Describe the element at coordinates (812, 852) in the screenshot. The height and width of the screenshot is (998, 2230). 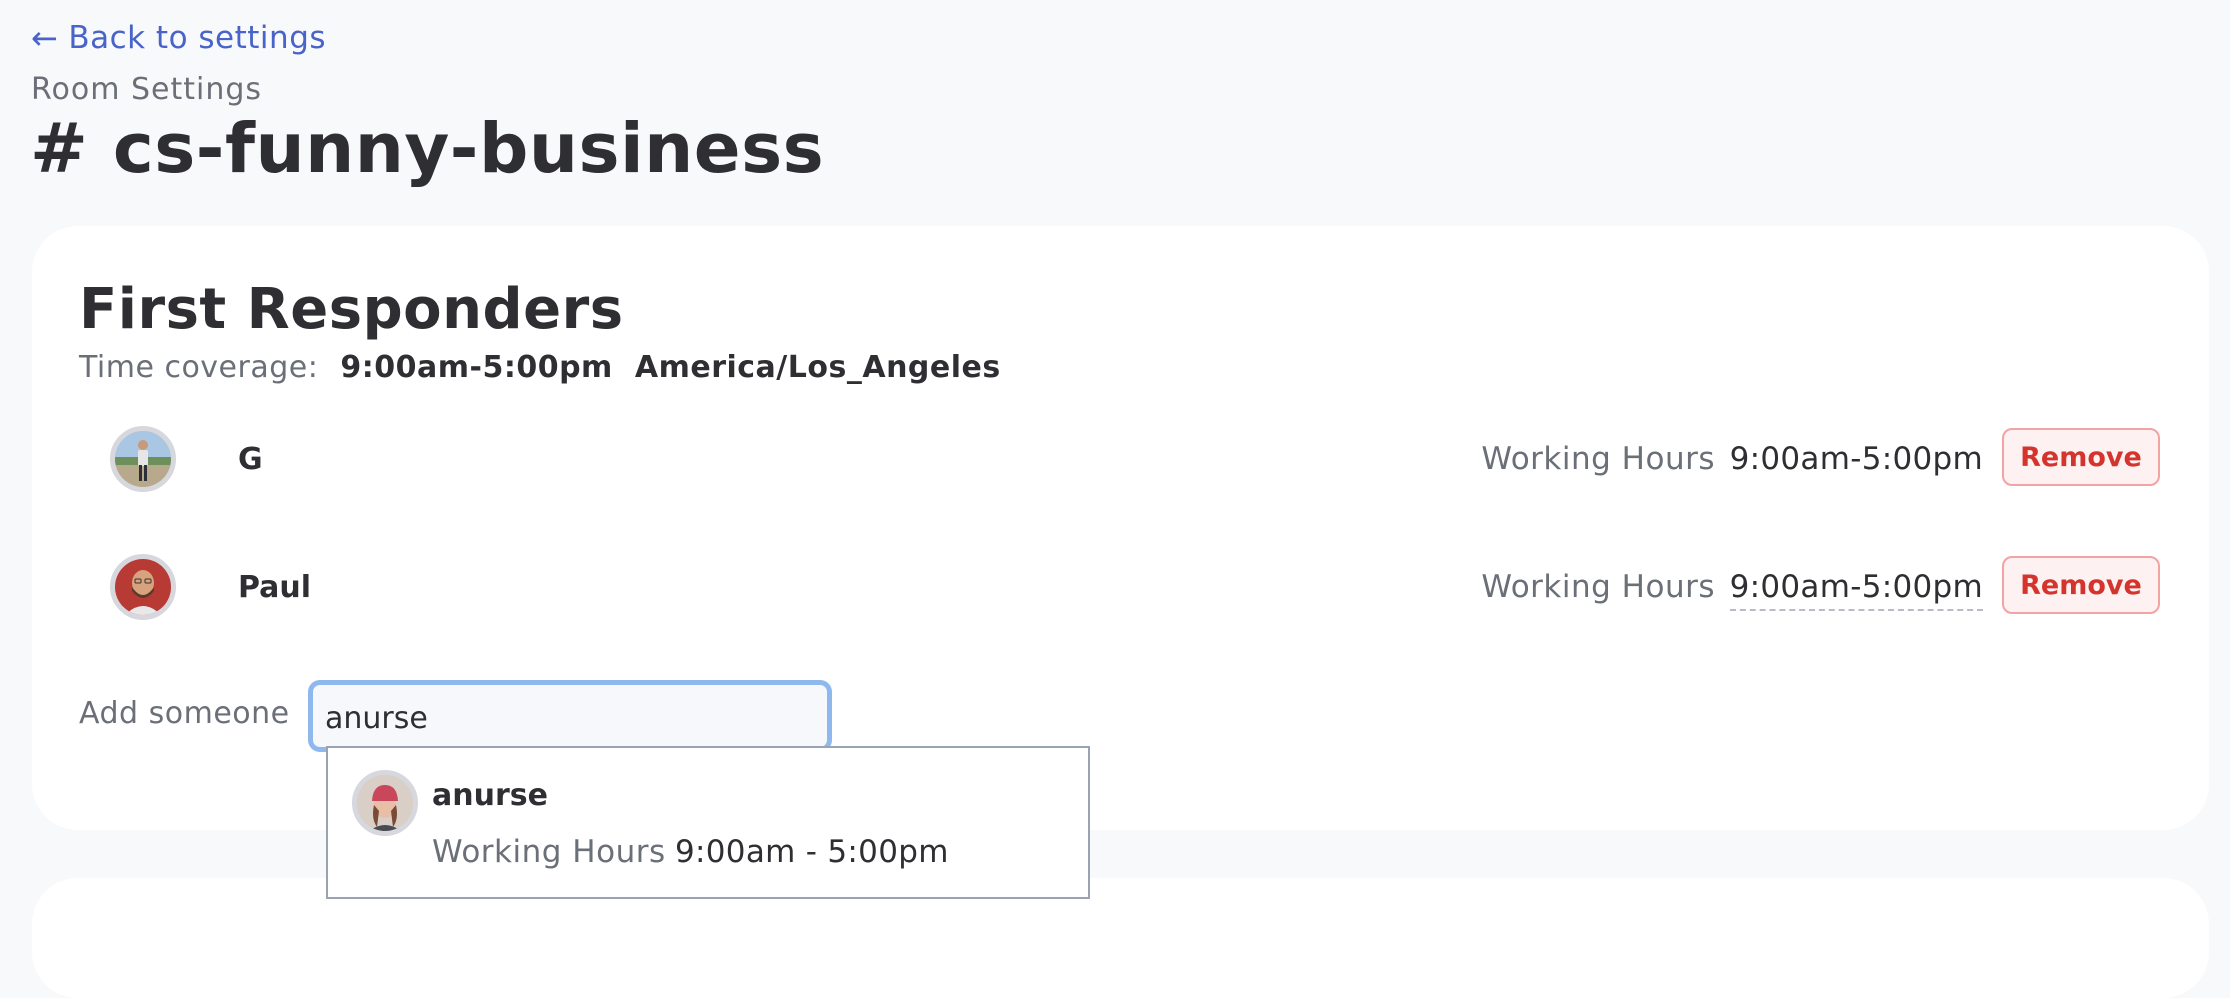
I see `working-hours-value: 9:00am - 5:00pm` at that location.